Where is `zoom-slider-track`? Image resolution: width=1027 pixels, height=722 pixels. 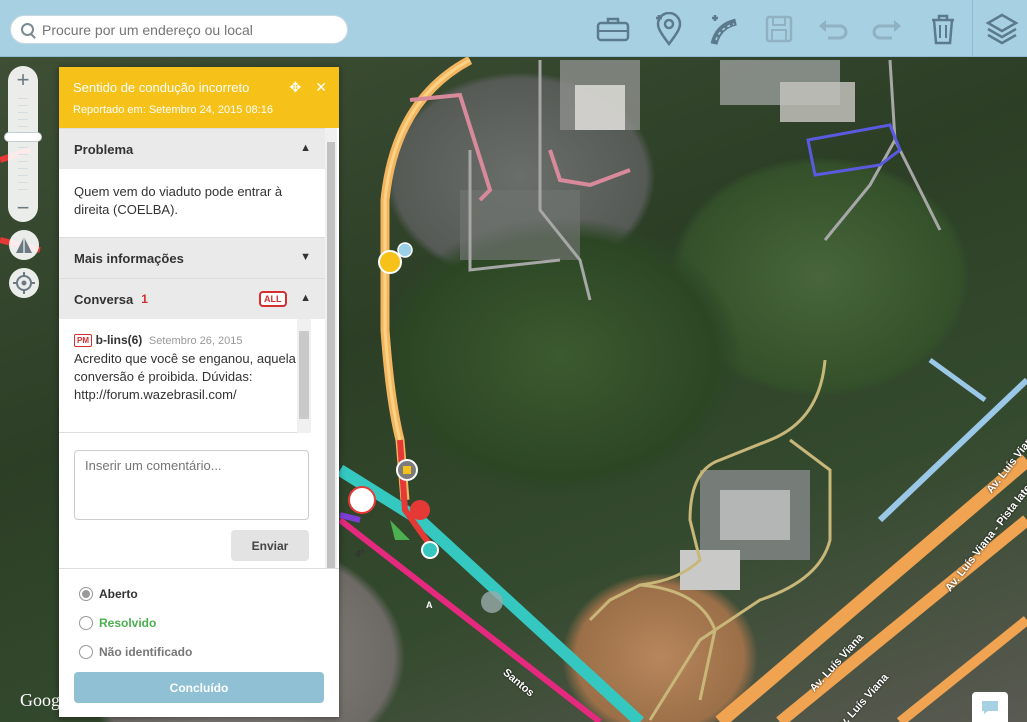 zoom-slider-track is located at coordinates (23, 146).